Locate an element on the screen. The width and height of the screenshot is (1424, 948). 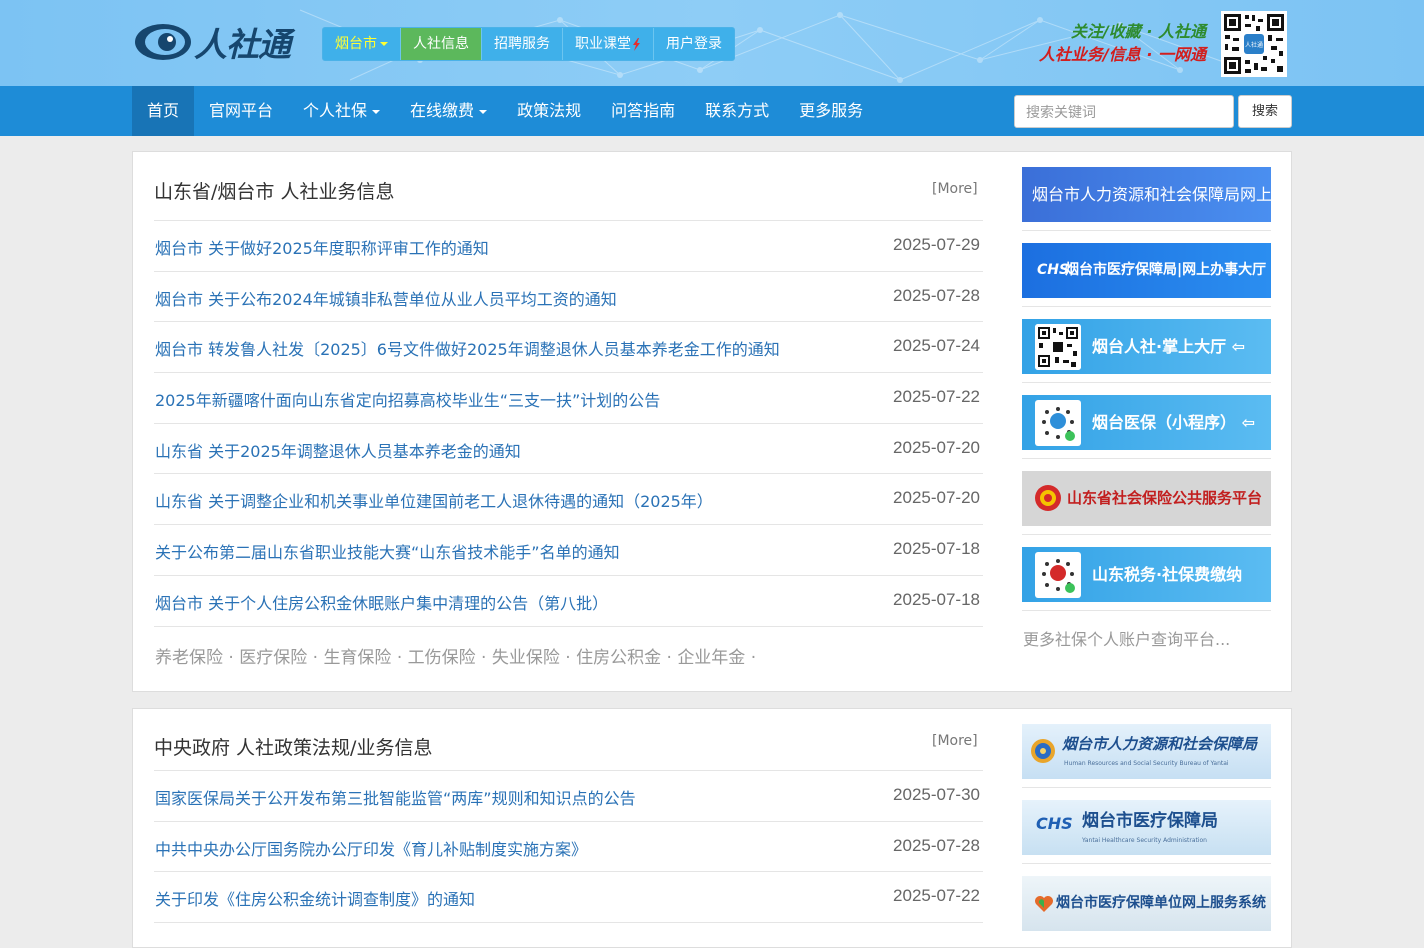
nav-personal-social-security: 个人社保 is located at coordinates (341, 111).